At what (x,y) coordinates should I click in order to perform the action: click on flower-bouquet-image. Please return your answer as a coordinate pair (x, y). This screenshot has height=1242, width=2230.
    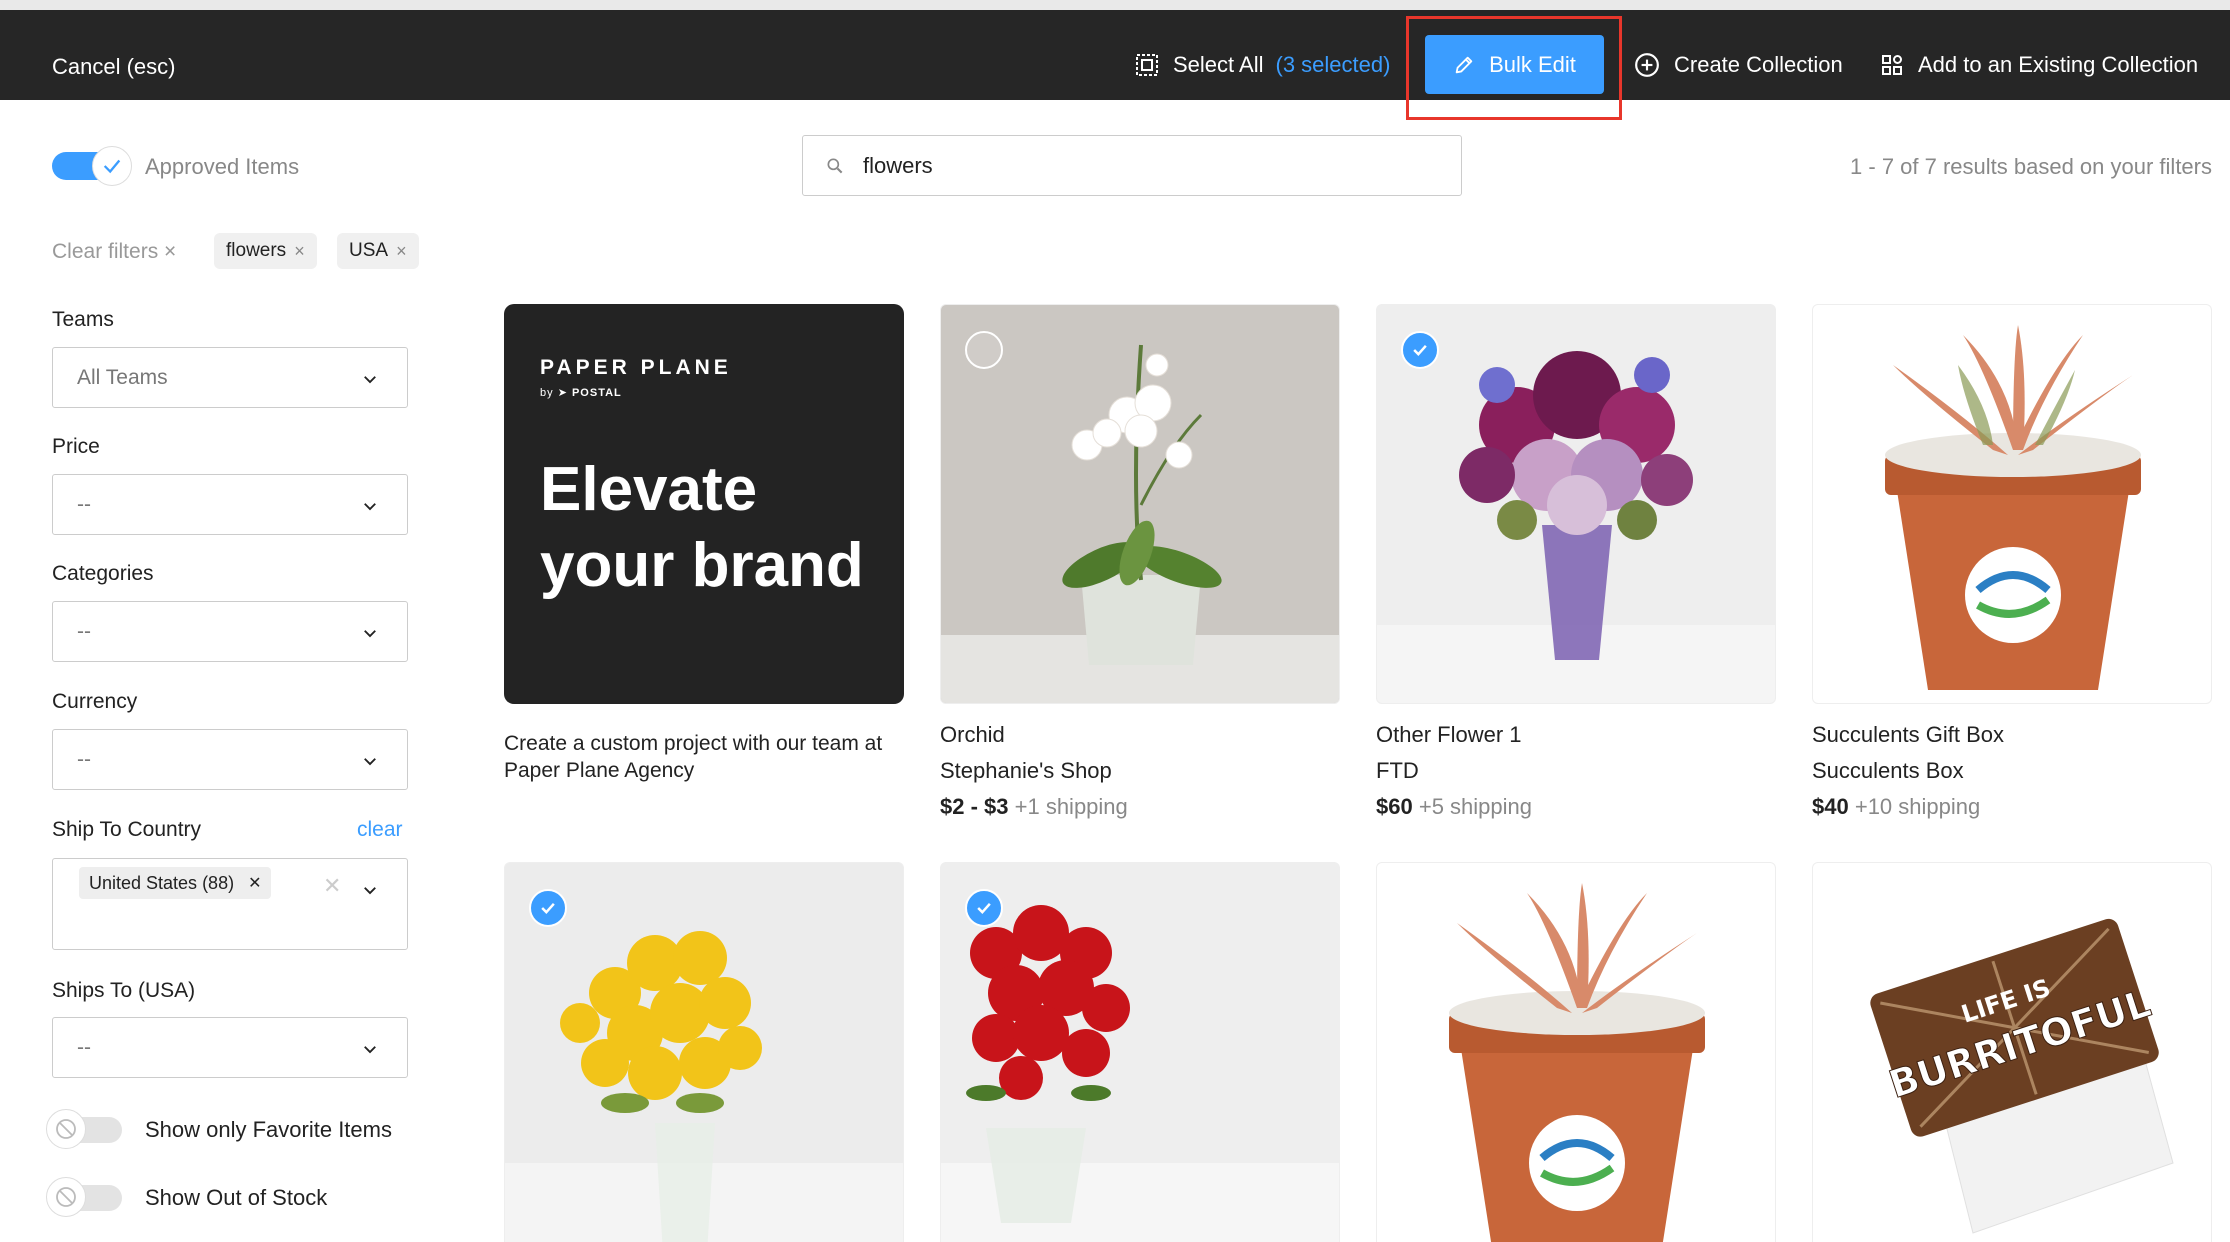
    Looking at the image, I should click on (1576, 527).